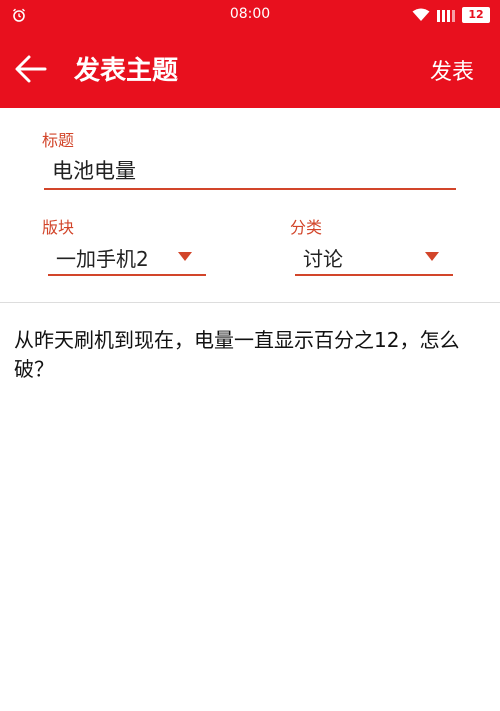 This screenshot has height=711, width=500. I want to click on status-bar: 08:00 12, so click(250, 15).